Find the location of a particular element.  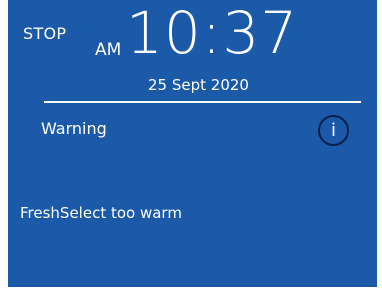

alert-title: Warning is located at coordinates (74, 128).